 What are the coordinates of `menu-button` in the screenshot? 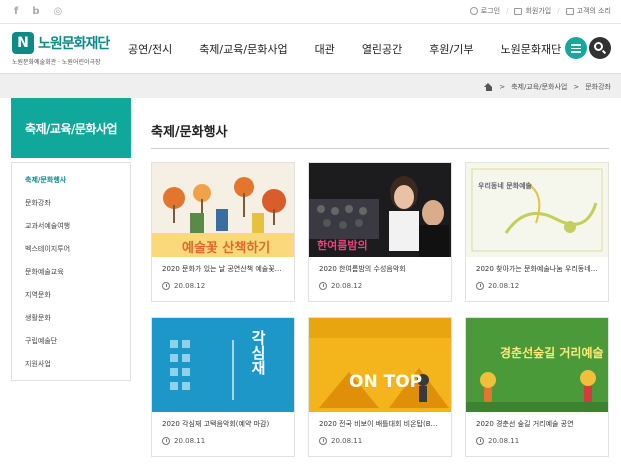 It's located at (576, 48).